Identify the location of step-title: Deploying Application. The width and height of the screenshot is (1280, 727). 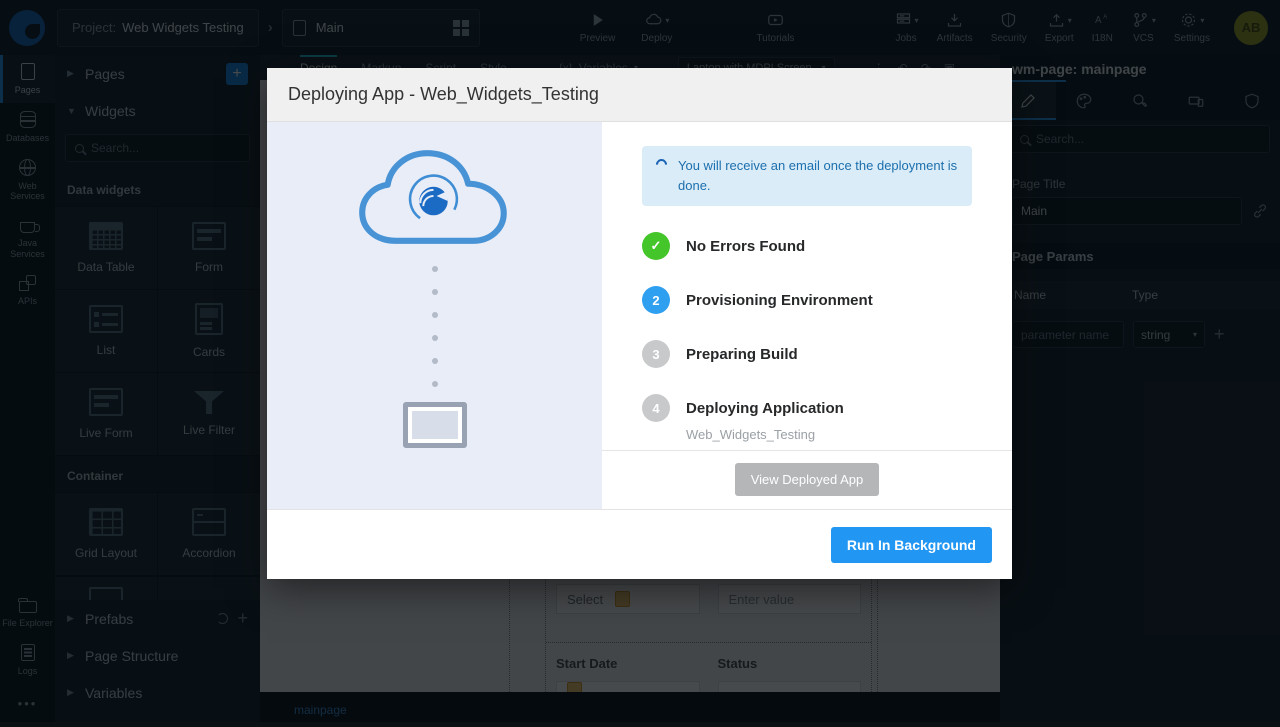
(765, 408).